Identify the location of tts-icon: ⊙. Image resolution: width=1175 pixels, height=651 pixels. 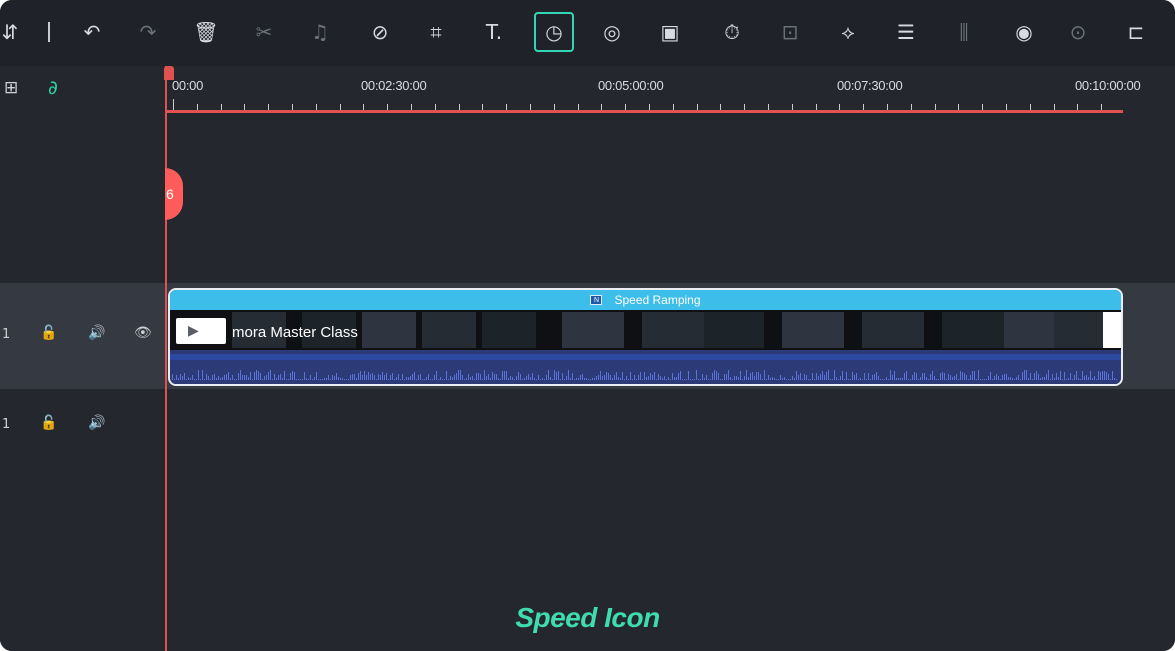
(1078, 32).